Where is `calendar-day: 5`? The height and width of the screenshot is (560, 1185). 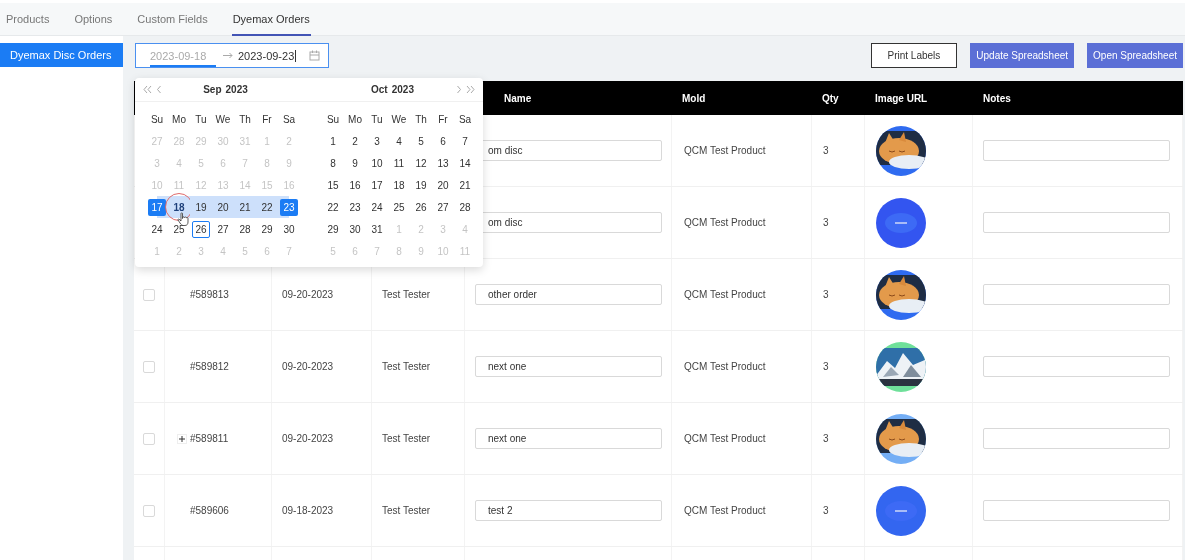
calendar-day: 5 is located at coordinates (421, 141).